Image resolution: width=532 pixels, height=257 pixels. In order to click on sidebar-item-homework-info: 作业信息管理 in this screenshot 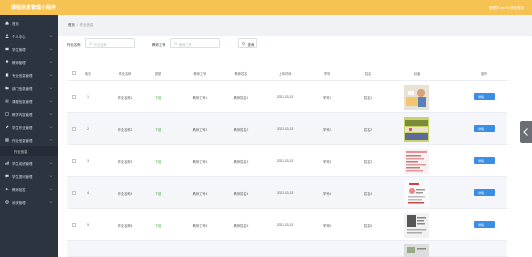, I will do `click(29, 140)`.